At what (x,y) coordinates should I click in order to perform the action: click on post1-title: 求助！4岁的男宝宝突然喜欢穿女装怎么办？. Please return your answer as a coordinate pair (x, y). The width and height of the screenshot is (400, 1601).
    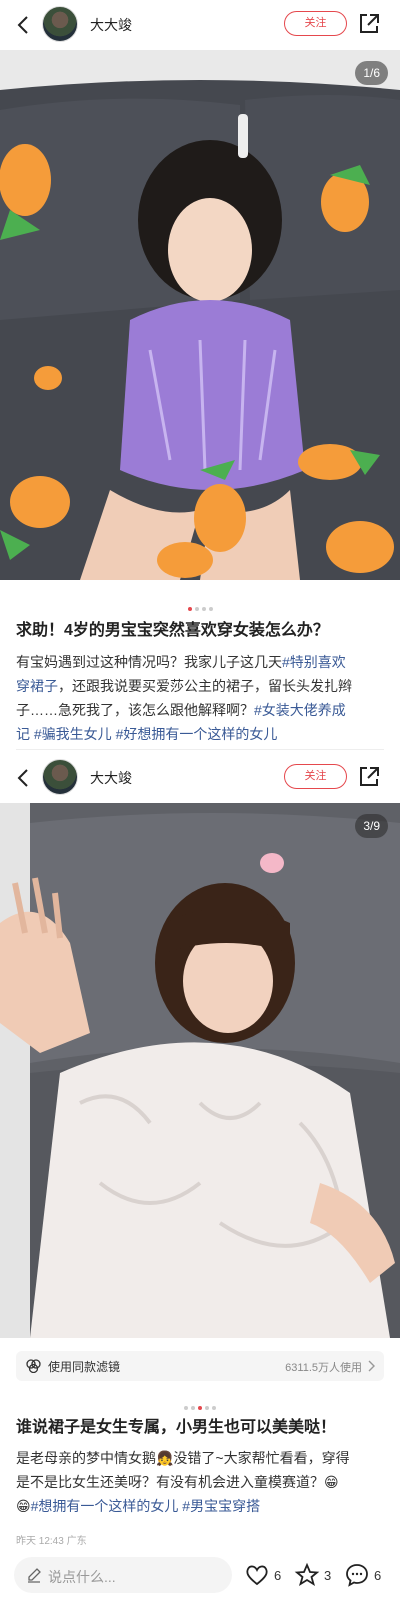
    Looking at the image, I should click on (172, 630).